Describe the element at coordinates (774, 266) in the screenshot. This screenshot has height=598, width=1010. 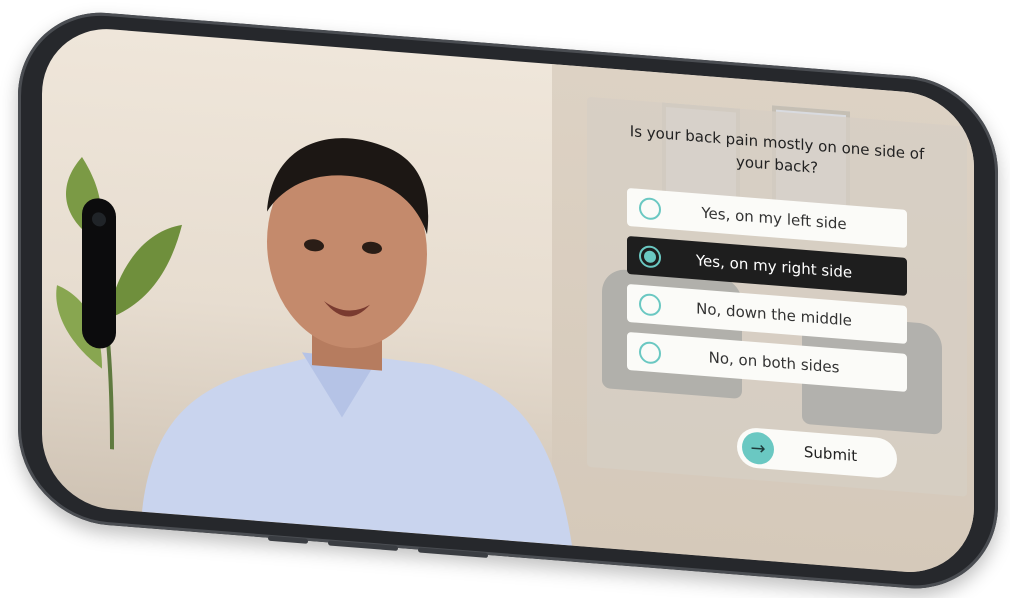
I see `option-label: Yes, on my right side` at that location.